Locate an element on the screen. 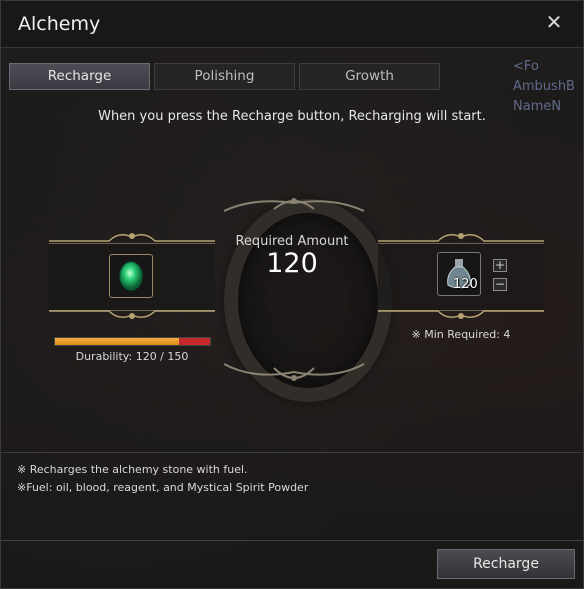 This screenshot has height=589, width=584. recharge-button: Recharge is located at coordinates (506, 564).